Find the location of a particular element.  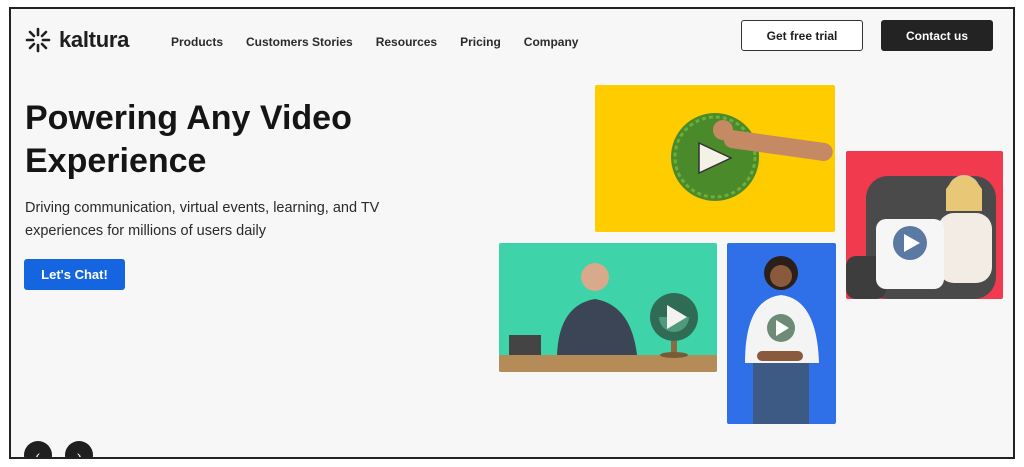

chevron-left-icon: ‹ is located at coordinates (38, 453).